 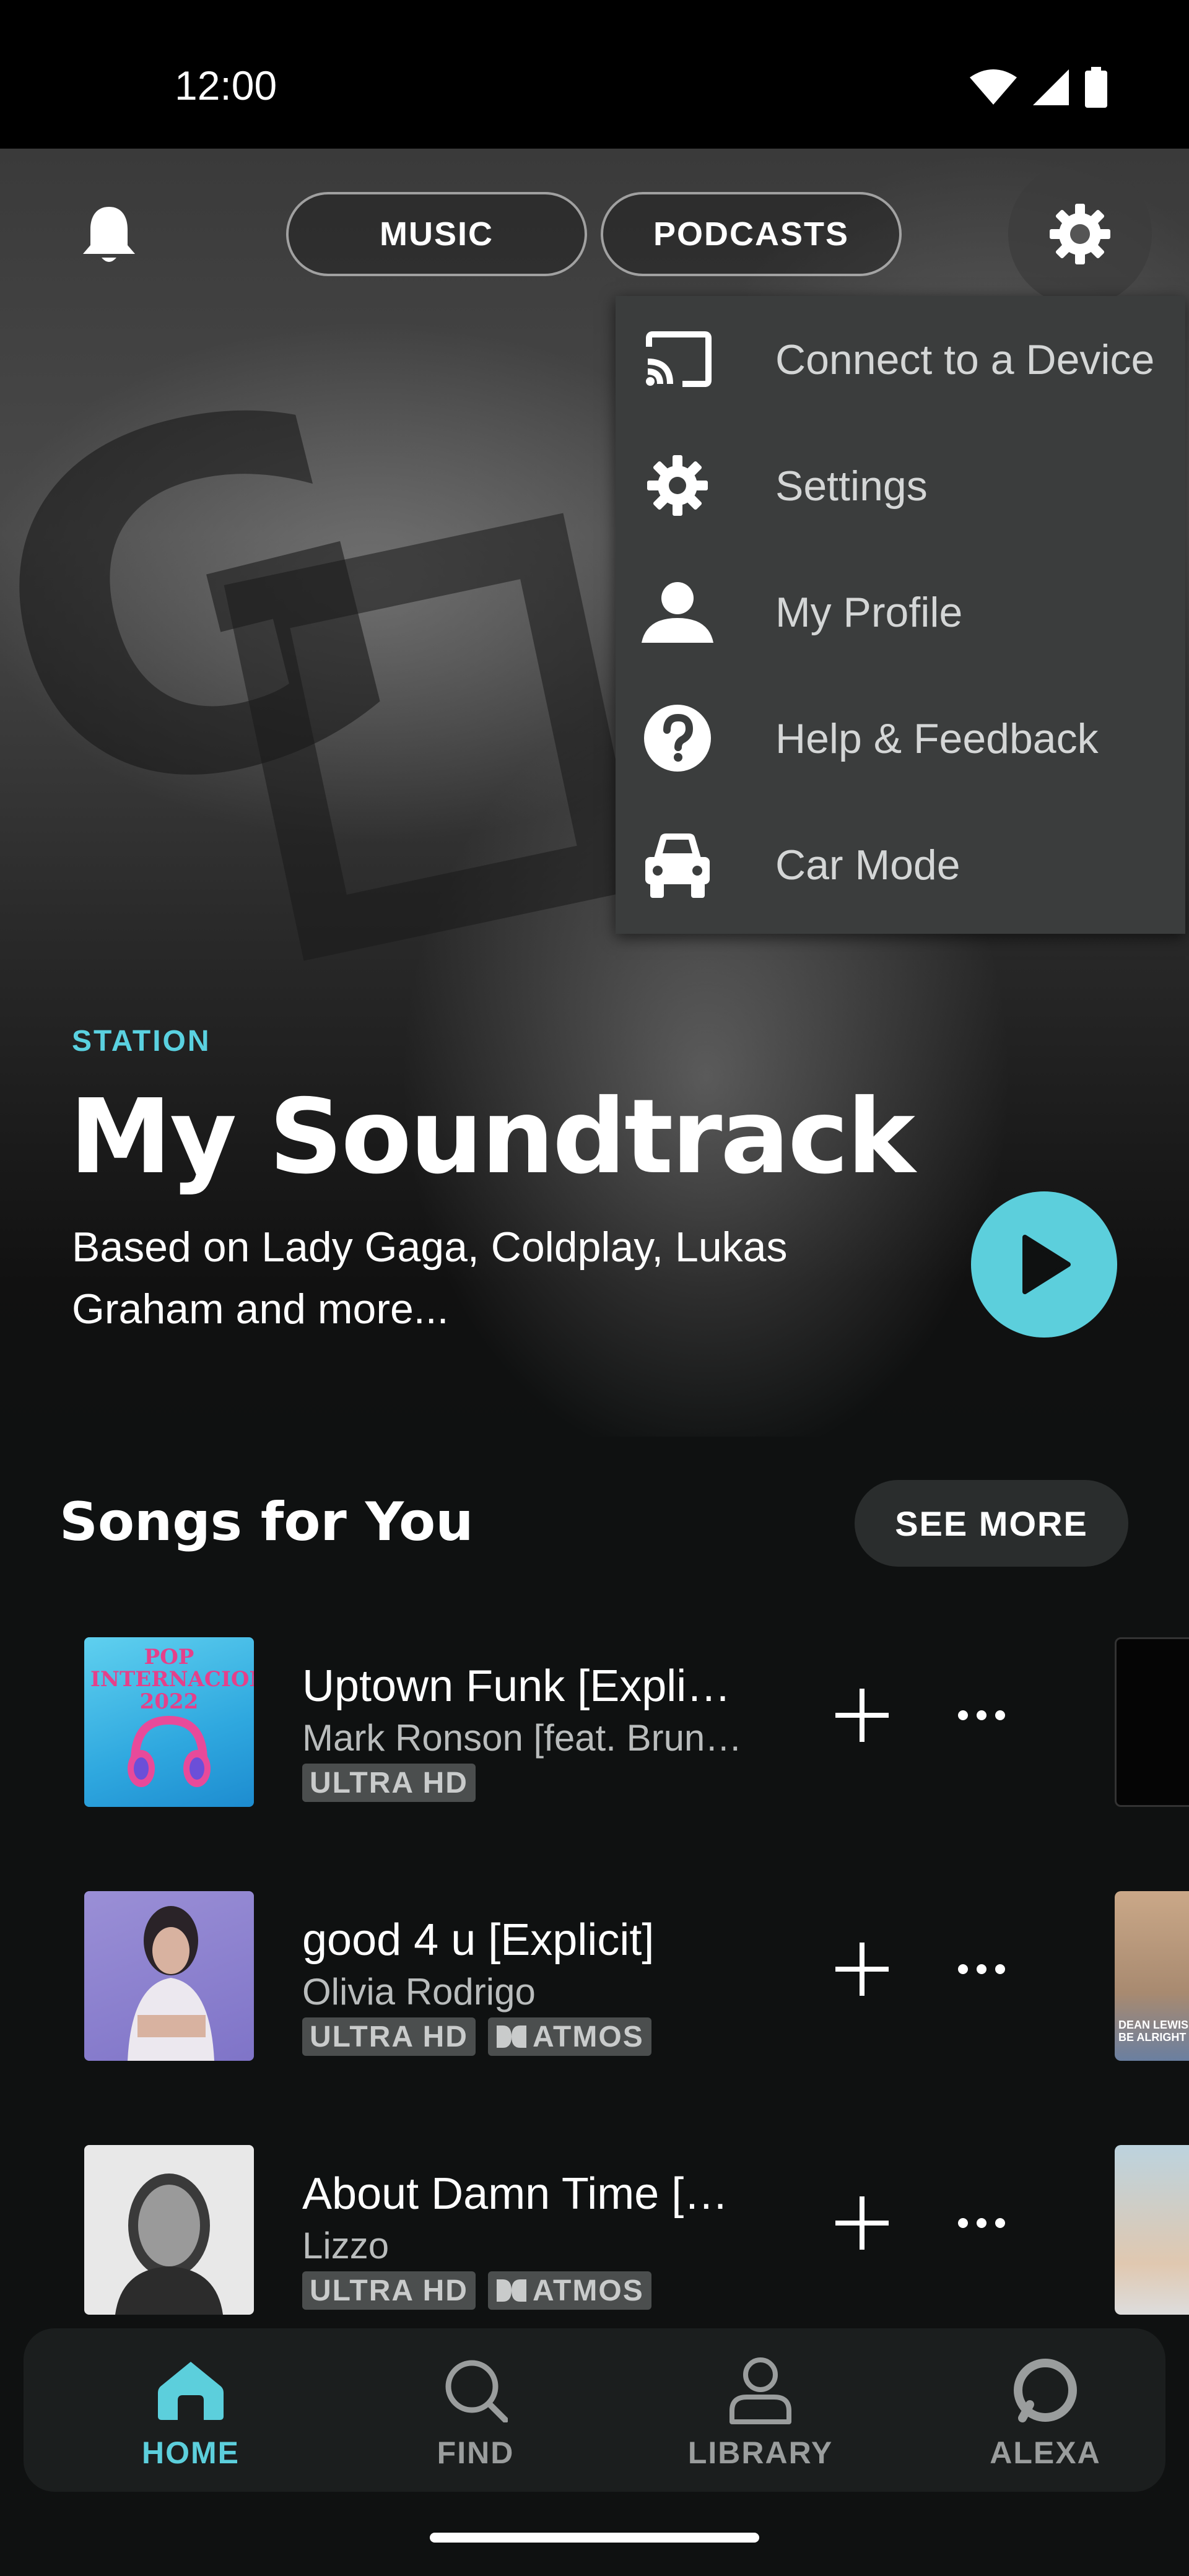 I want to click on song-row: About Damn Time [… Lizzo ULTRA HD ATMOS, so click(x=594, y=2238).